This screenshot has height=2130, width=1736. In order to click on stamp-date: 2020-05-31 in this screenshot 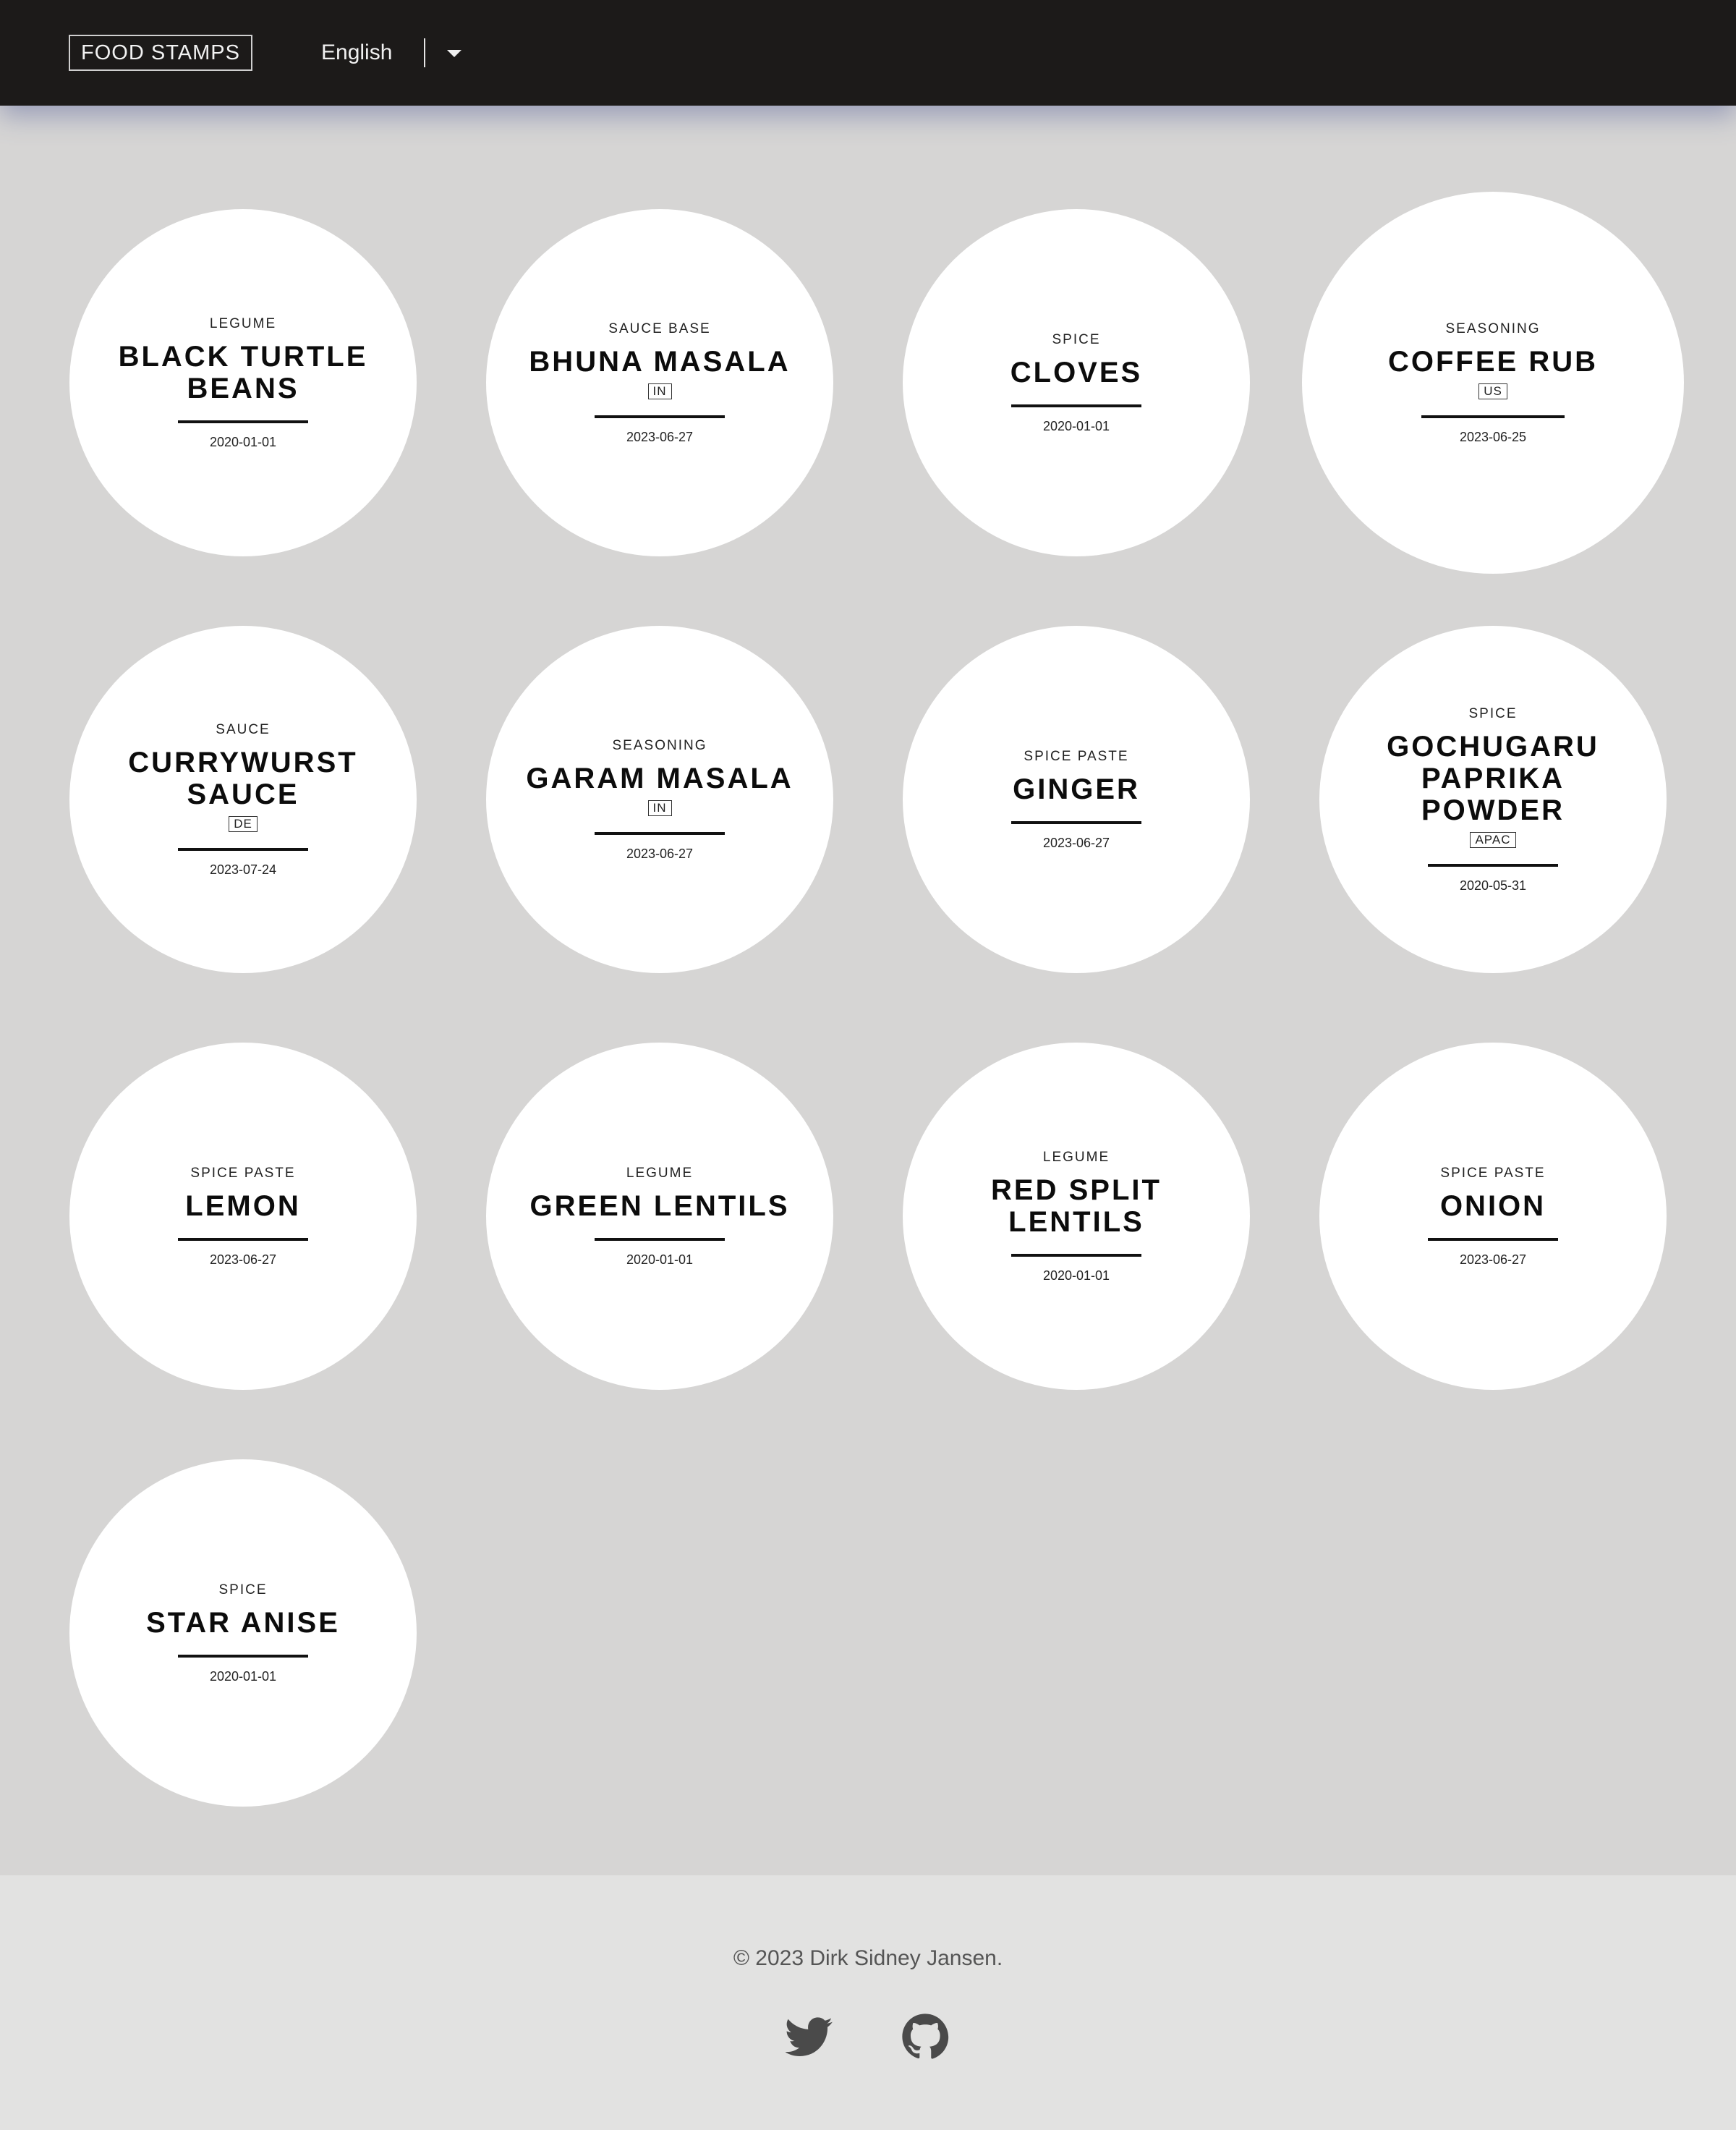, I will do `click(1493, 885)`.